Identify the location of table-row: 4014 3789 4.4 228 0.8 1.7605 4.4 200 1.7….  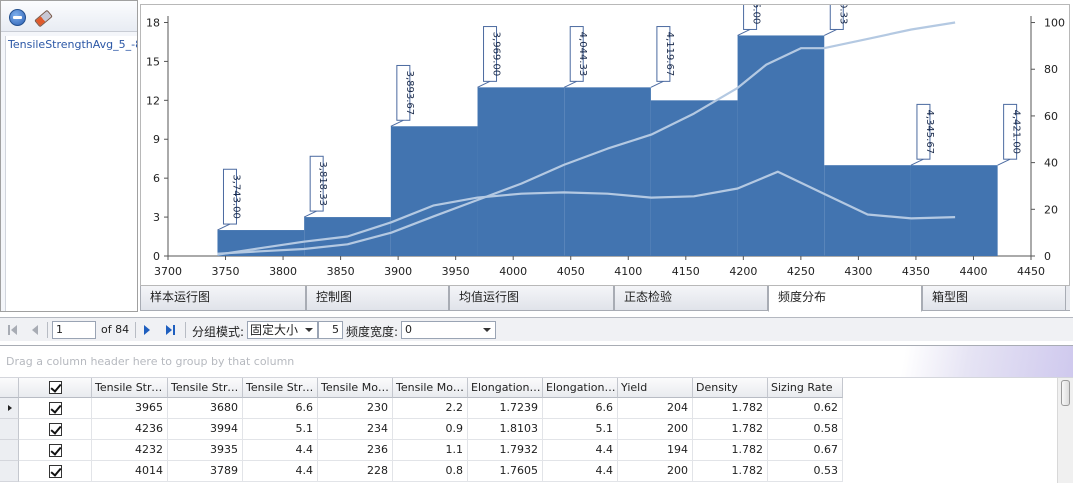
(528, 471).